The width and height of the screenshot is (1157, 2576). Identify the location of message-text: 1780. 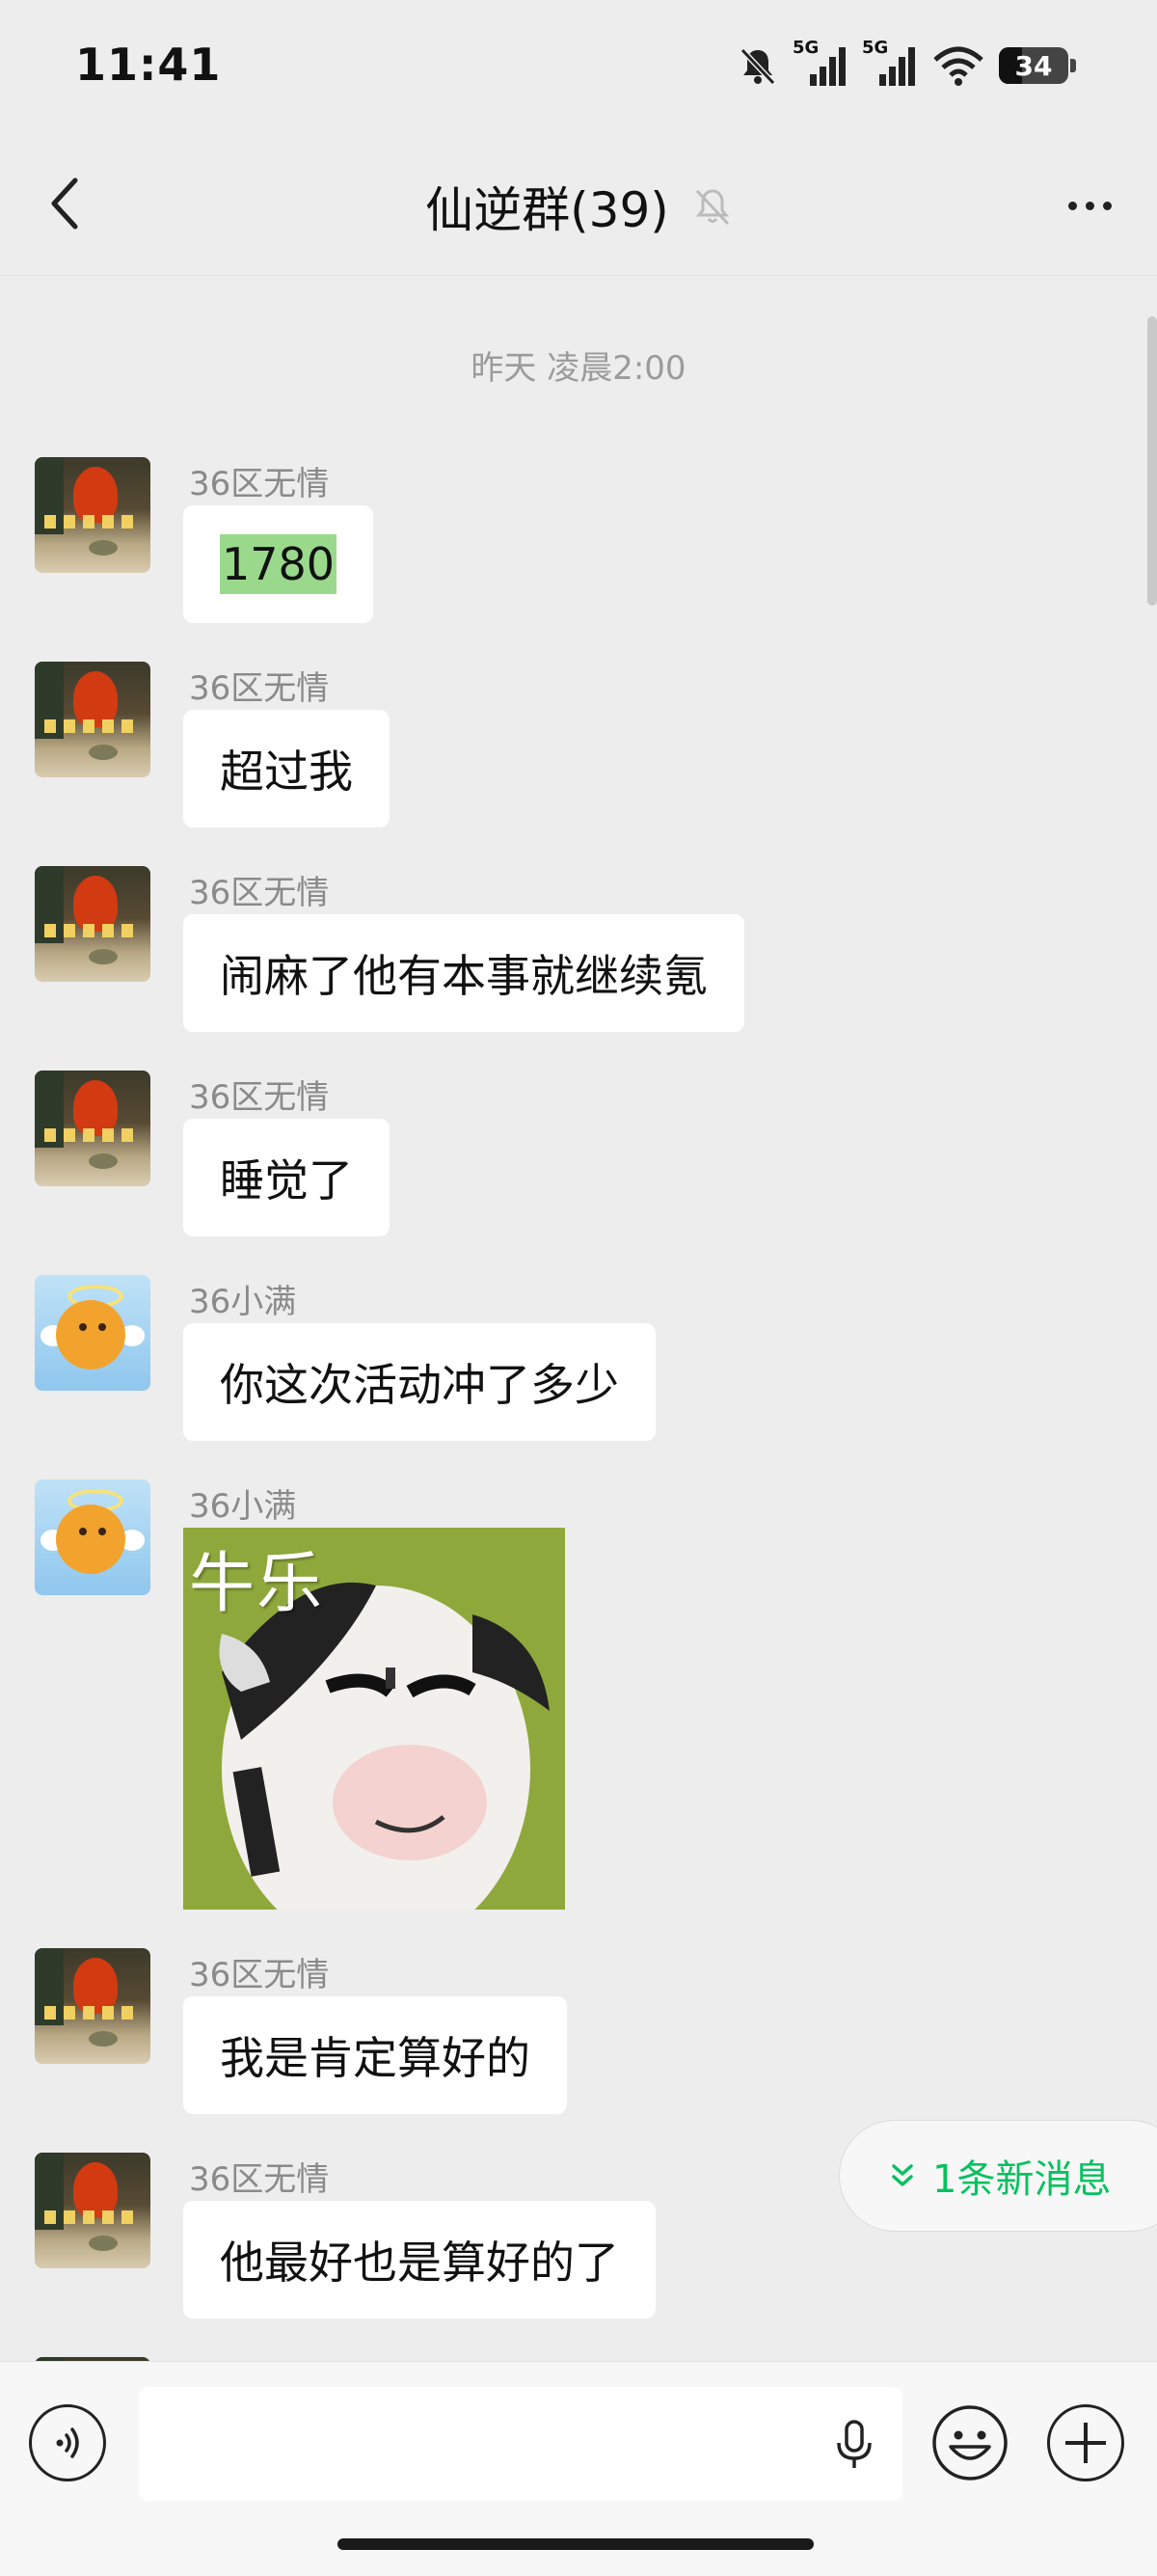
(278, 564).